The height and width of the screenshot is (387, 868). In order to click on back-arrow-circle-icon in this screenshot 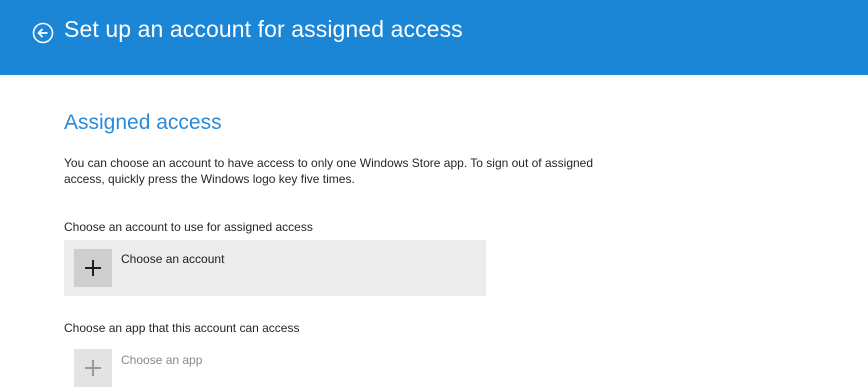, I will do `click(43, 33)`.